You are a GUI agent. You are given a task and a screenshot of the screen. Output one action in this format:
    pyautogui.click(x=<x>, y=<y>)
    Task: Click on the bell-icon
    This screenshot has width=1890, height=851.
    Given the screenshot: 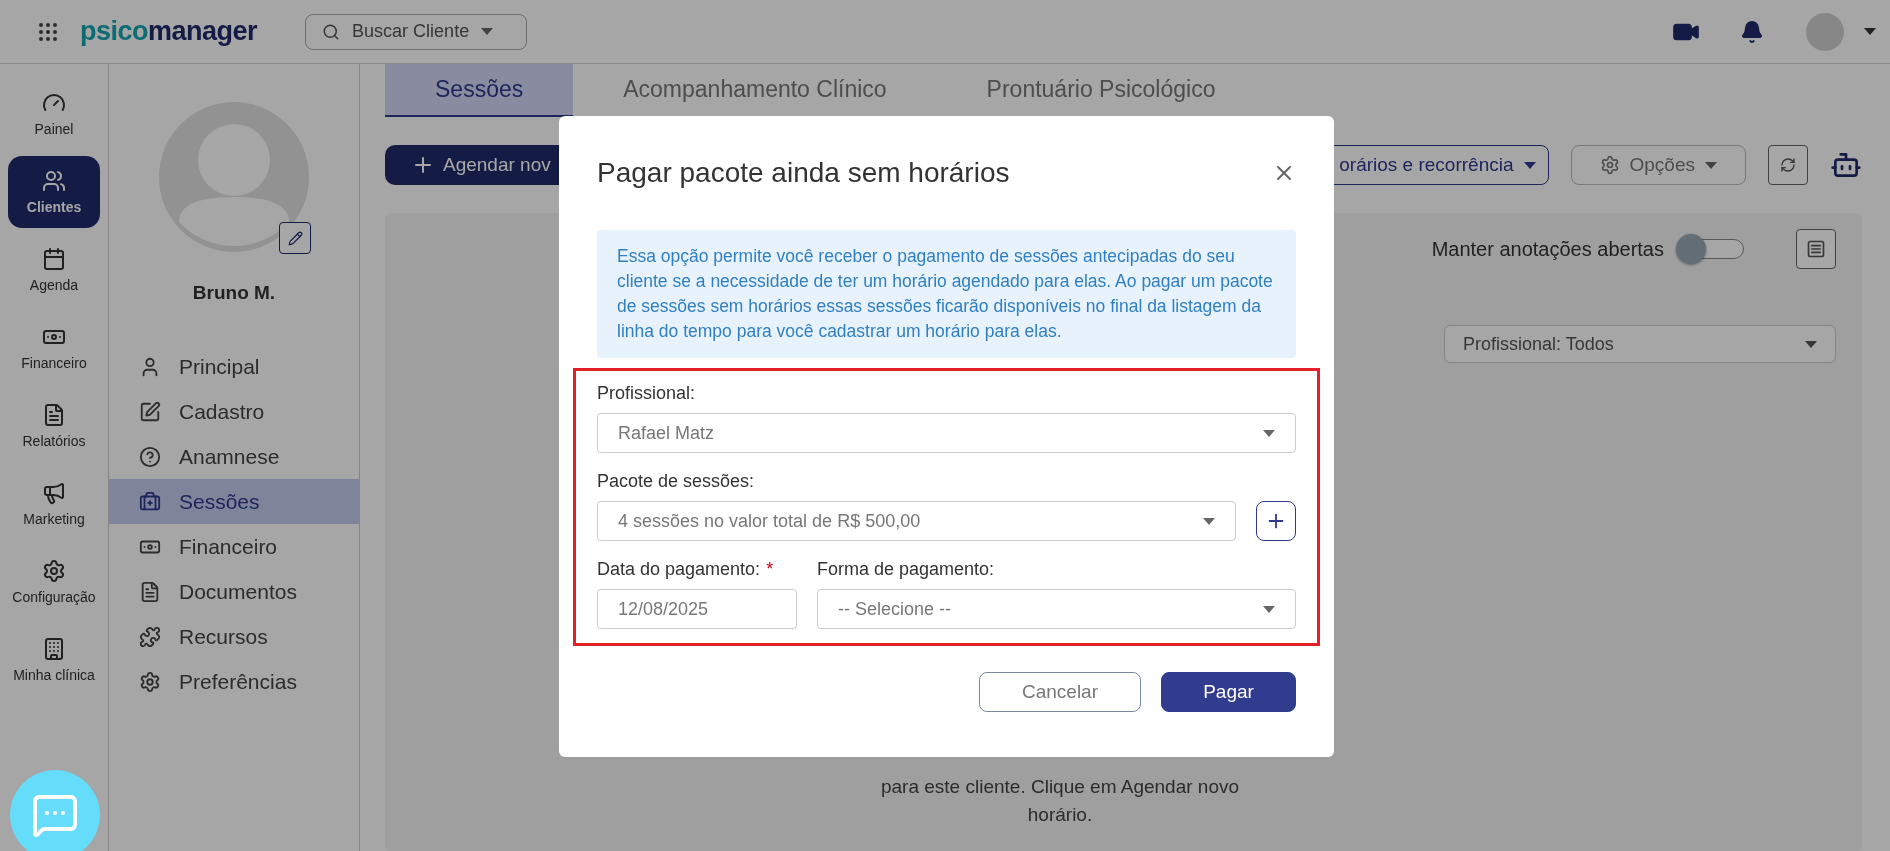 What is the action you would take?
    pyautogui.click(x=1752, y=31)
    